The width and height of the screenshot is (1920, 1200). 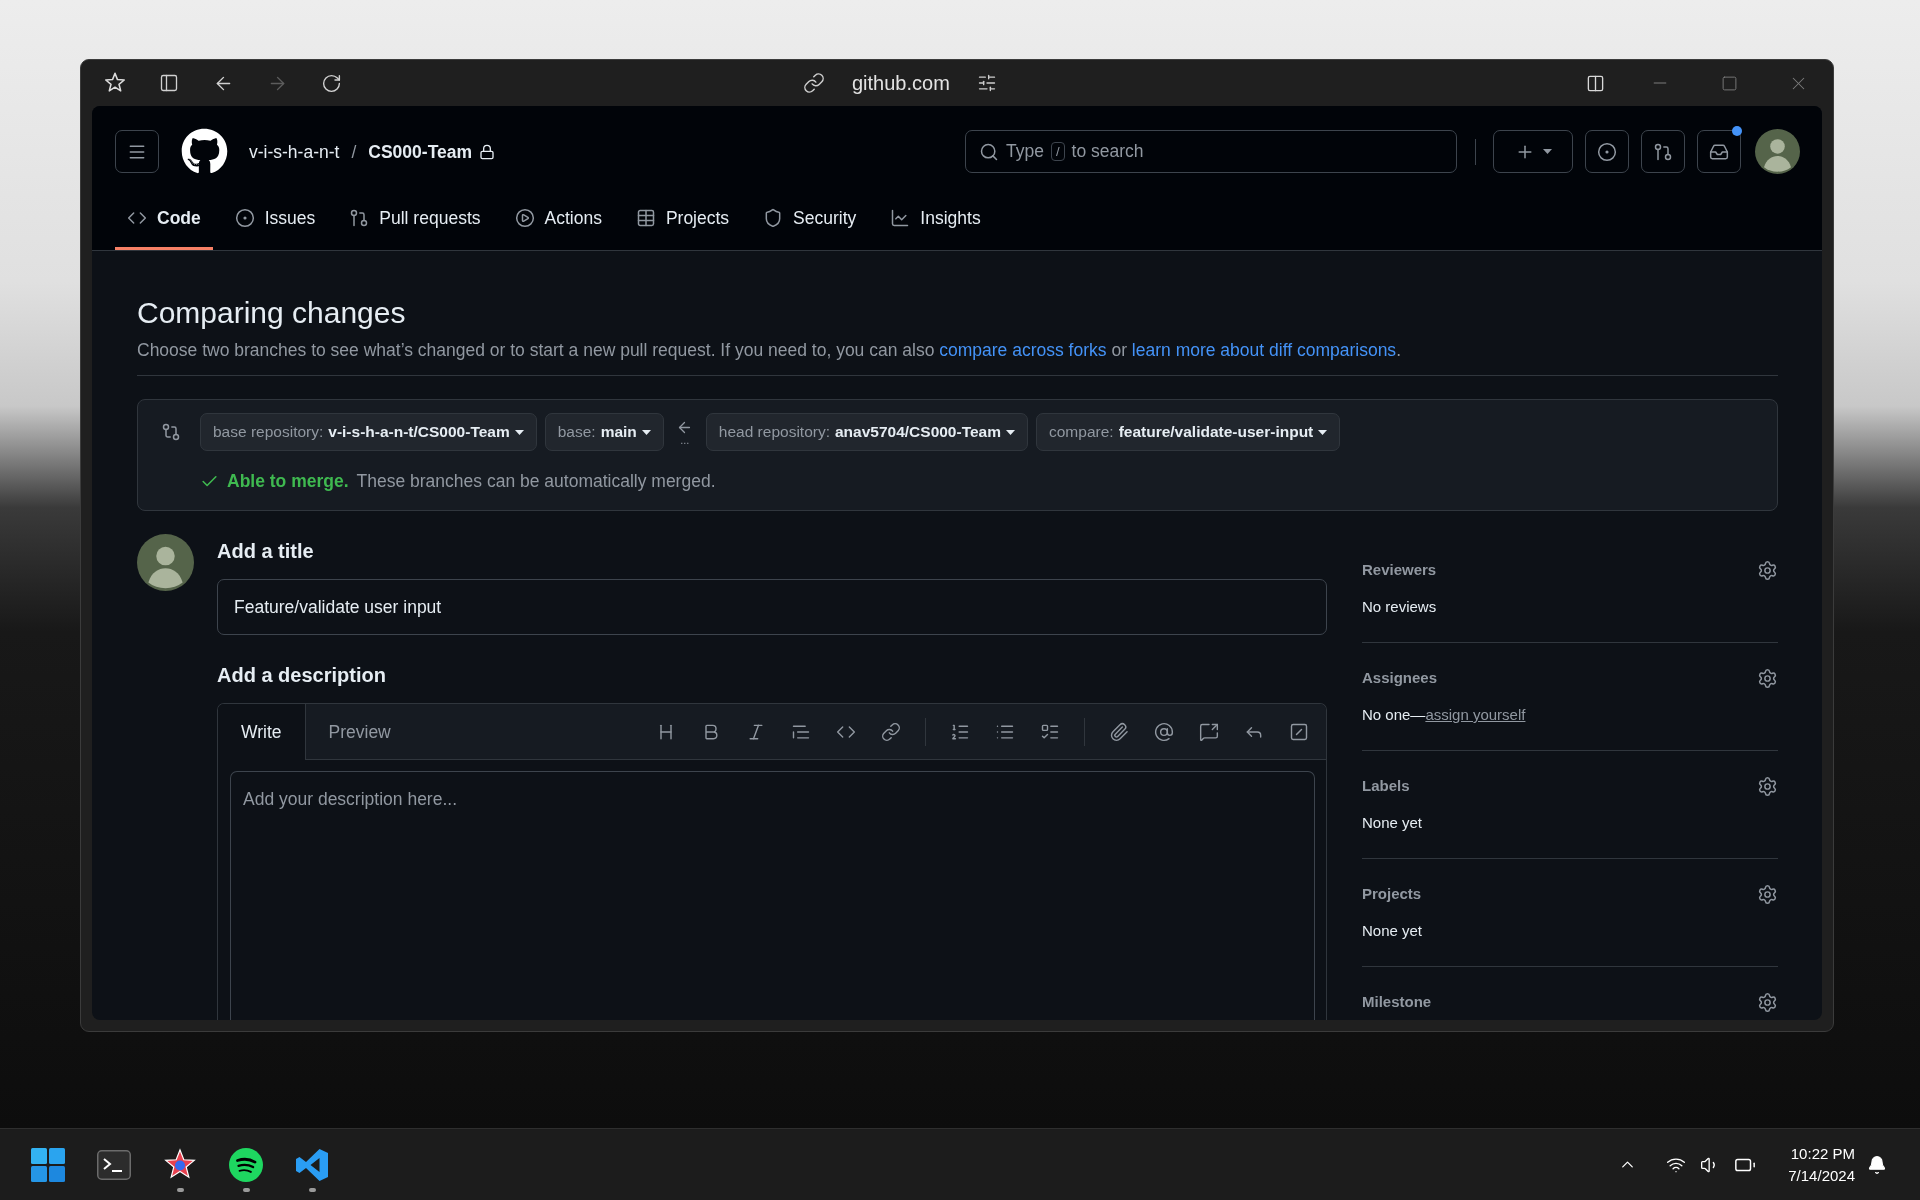 I want to click on repo-tab: Issues, so click(x=275, y=220).